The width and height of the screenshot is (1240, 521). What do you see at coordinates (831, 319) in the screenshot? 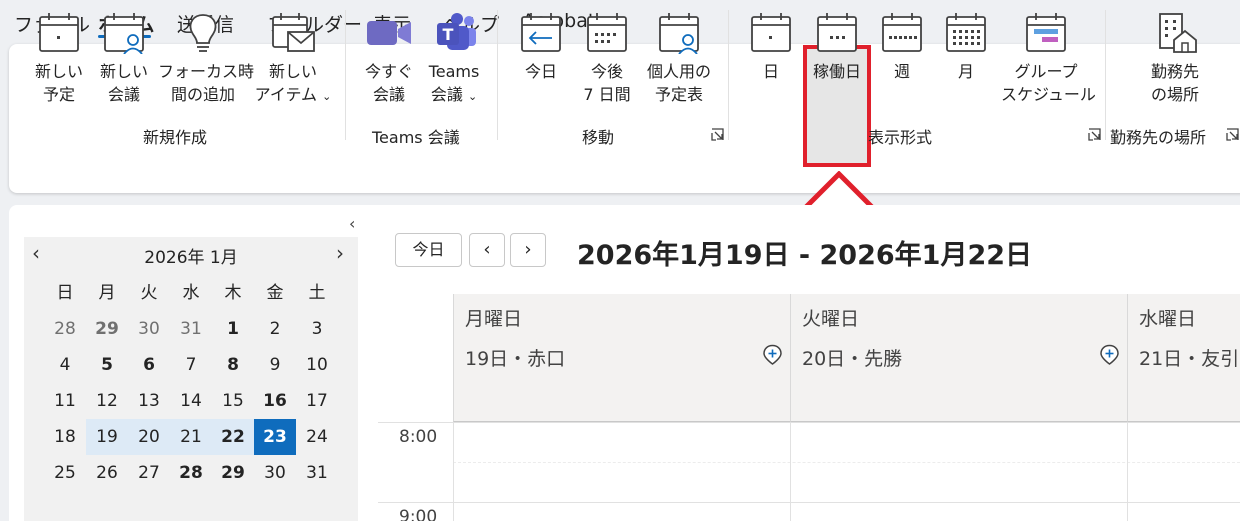
I see `day-name: 火曜日` at bounding box center [831, 319].